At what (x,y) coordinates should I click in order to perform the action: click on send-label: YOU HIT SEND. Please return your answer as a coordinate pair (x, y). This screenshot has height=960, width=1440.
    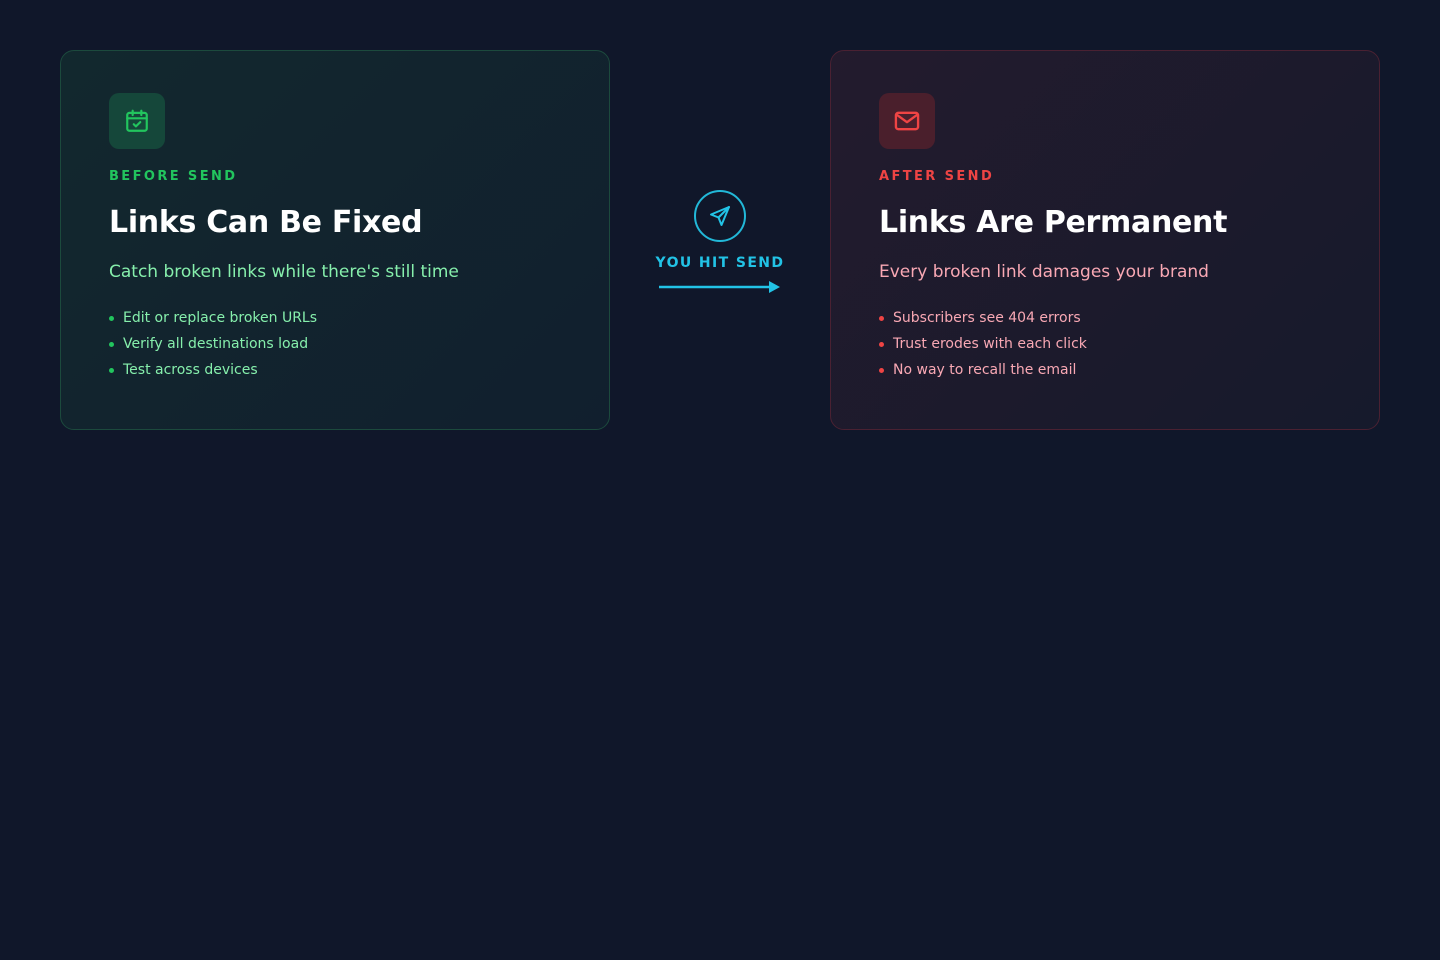
    Looking at the image, I should click on (720, 263).